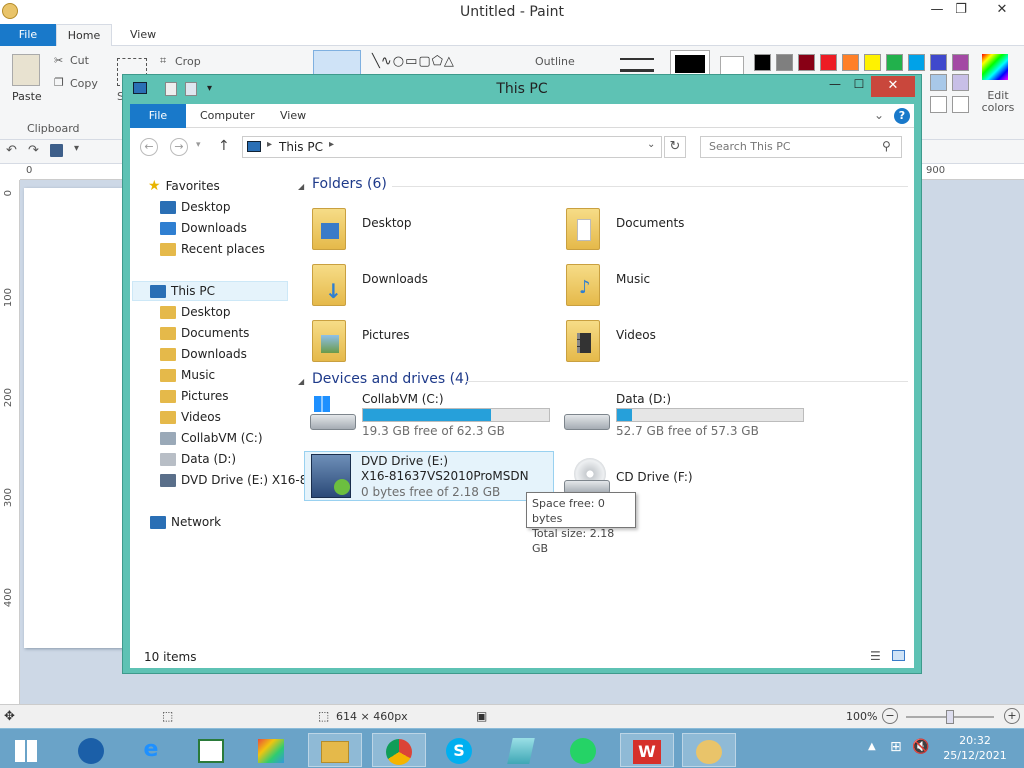 The width and height of the screenshot is (1024, 768). What do you see at coordinates (233, 480) in the screenshot?
I see `nav-pc-drive-e: DVD Drive (E:) X16-8` at bounding box center [233, 480].